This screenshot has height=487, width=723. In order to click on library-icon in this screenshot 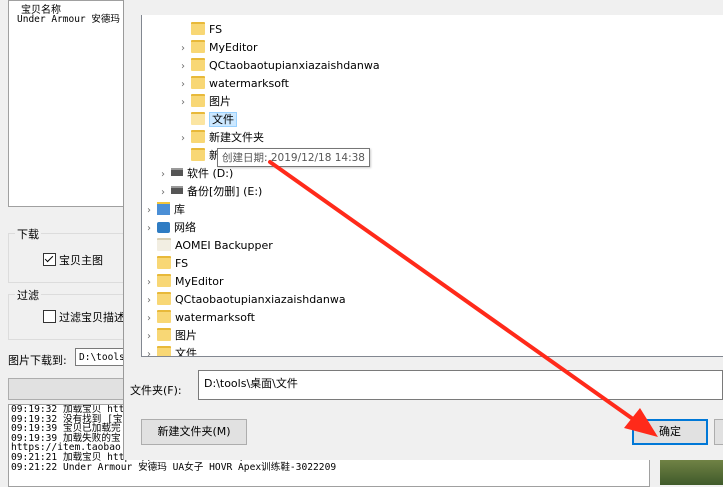, I will do `click(163, 208)`.